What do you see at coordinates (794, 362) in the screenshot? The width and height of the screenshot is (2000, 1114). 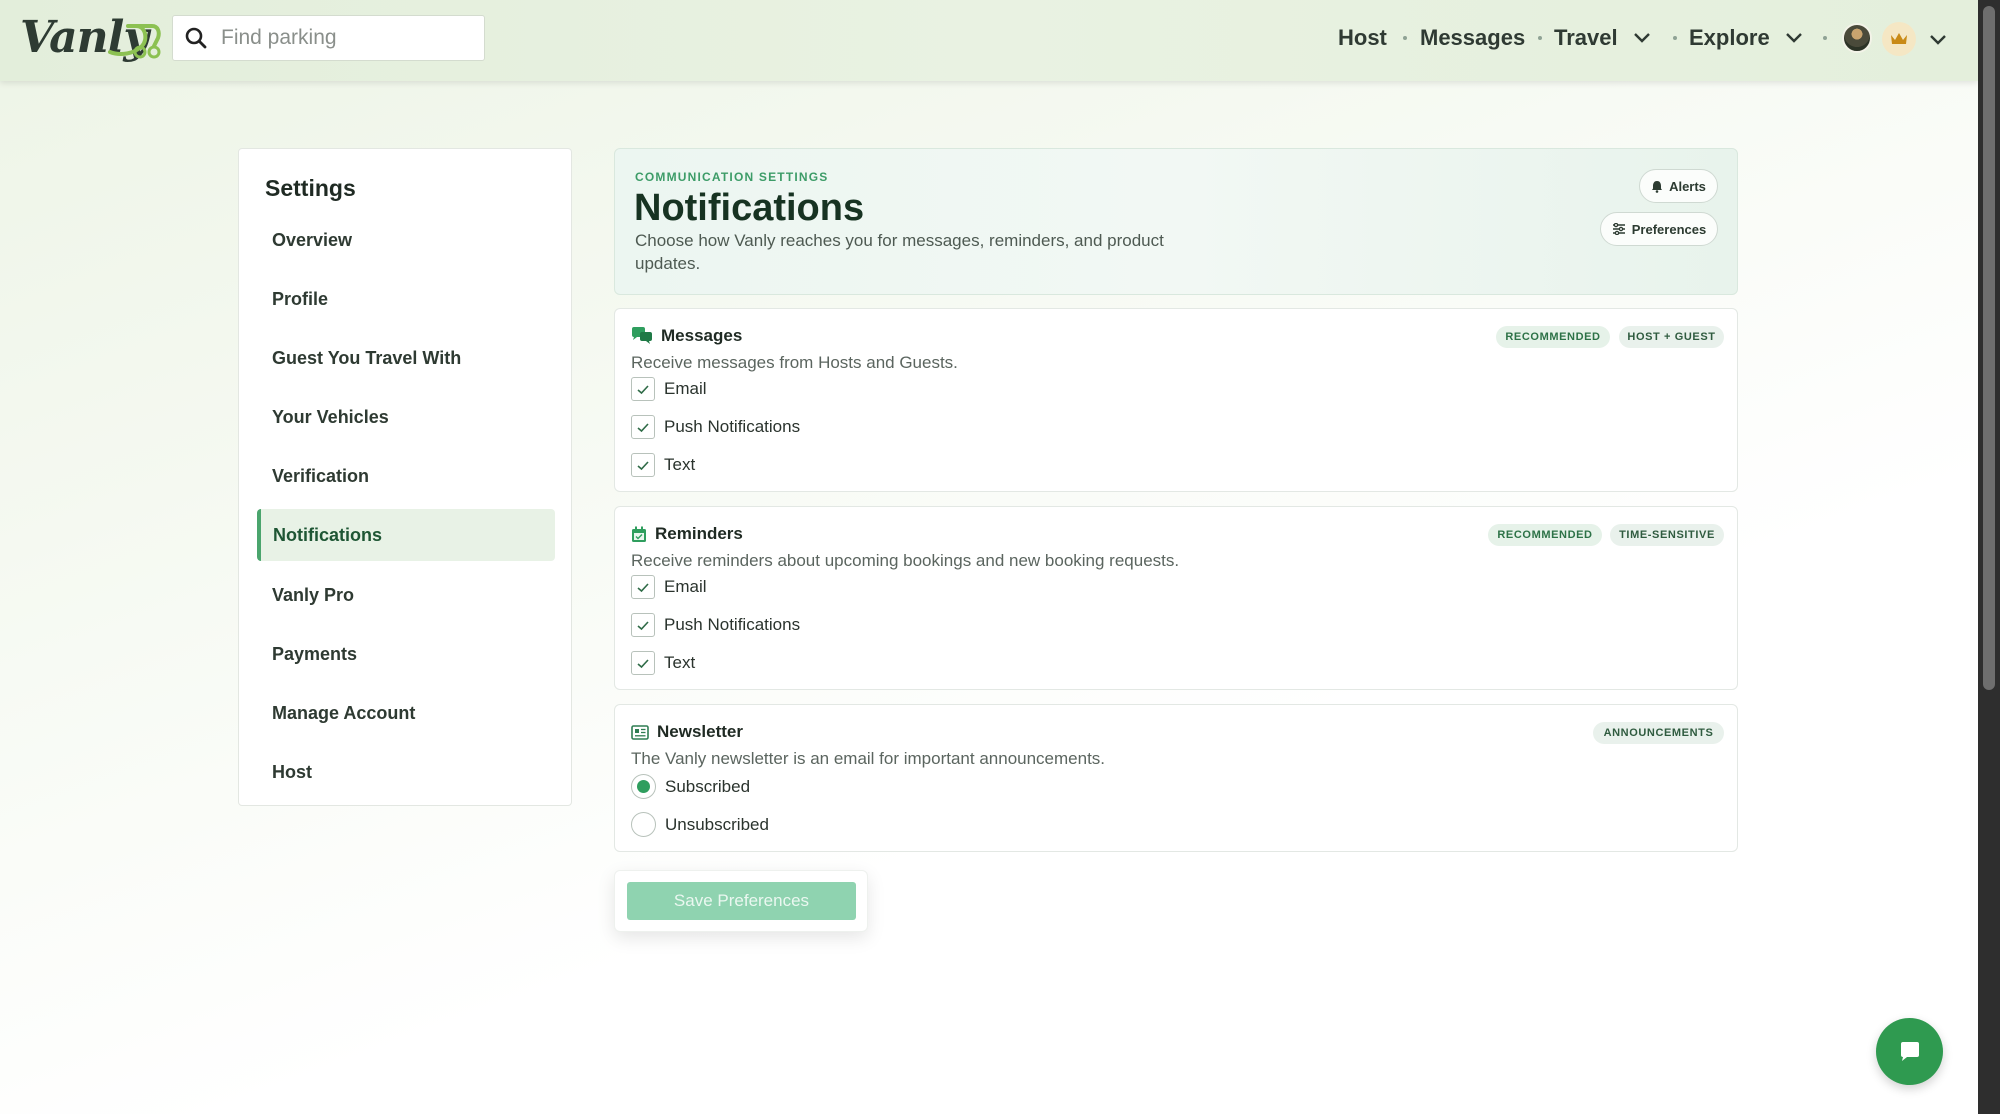 I see `messages-description: Receive messages from Hosts and Guests.` at bounding box center [794, 362].